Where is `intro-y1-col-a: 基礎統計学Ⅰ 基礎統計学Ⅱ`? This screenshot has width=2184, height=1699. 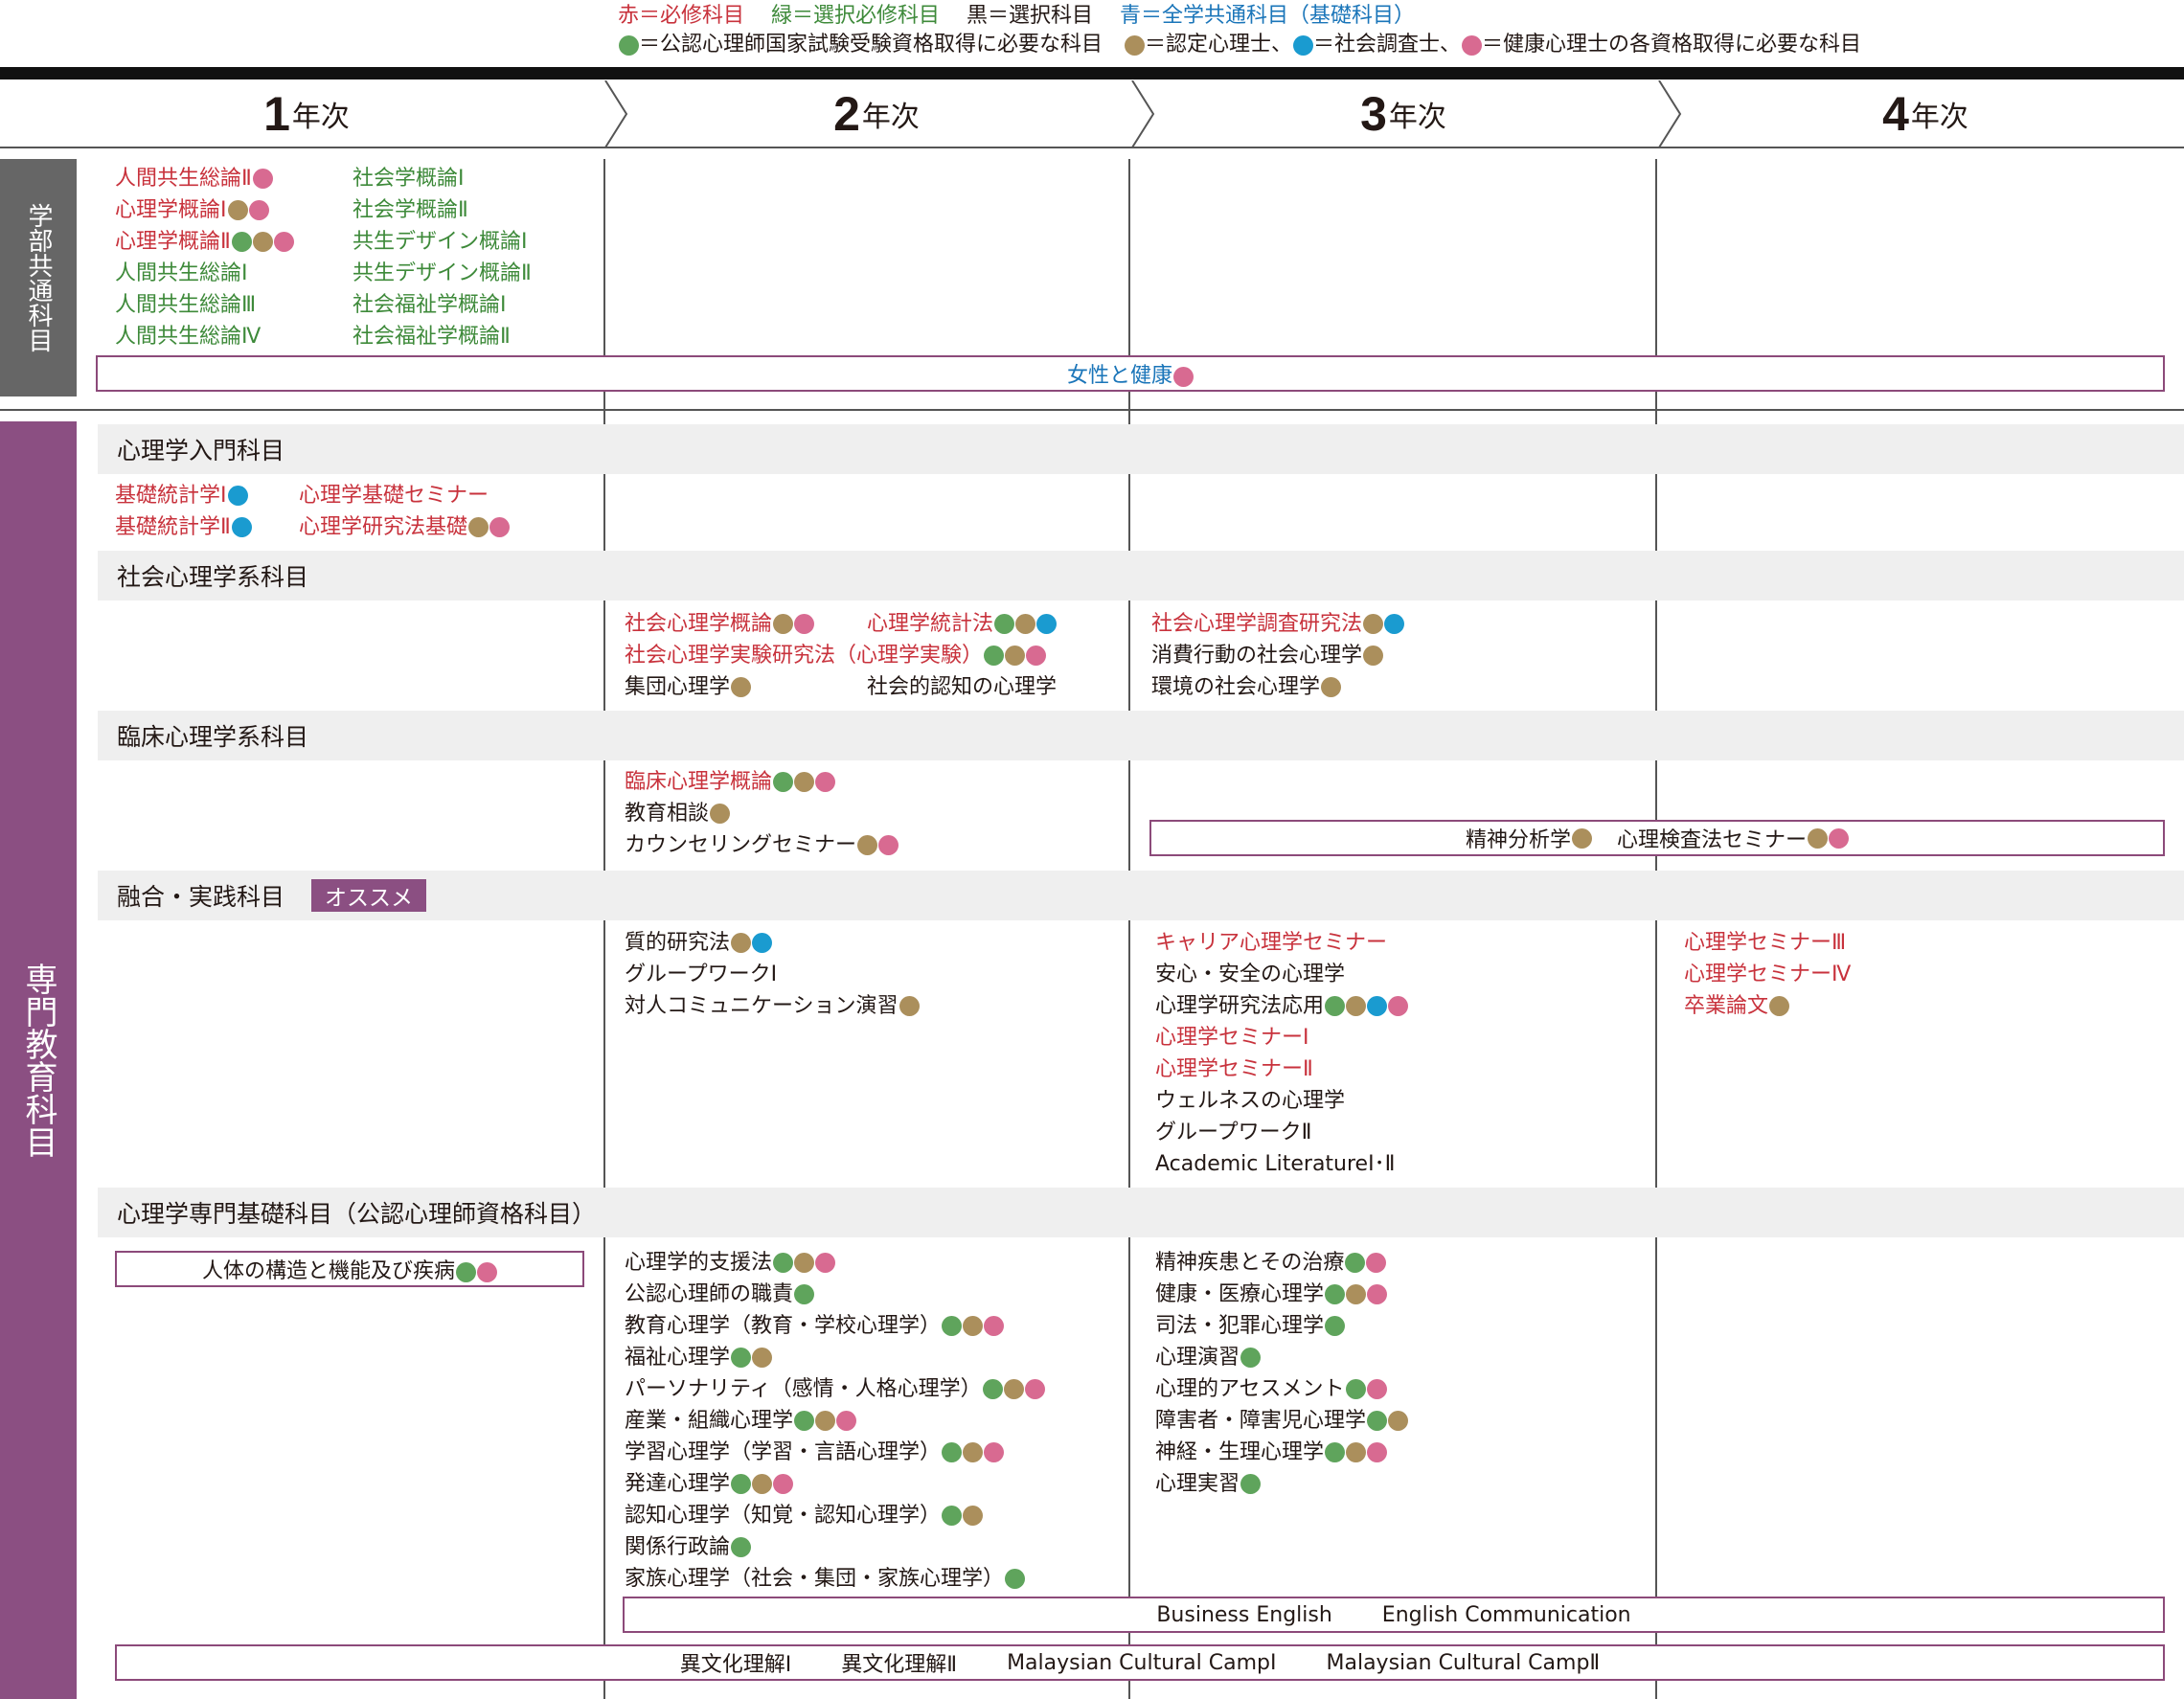 intro-y1-col-a: 基礎統計学Ⅰ 基礎統計学Ⅱ is located at coordinates (183, 511).